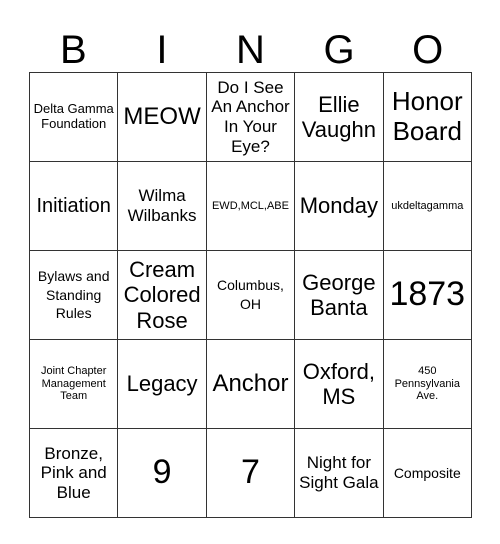 This screenshot has width=500, height=544. What do you see at coordinates (73, 206) in the screenshot?
I see `bingo-cell: Initiation` at bounding box center [73, 206].